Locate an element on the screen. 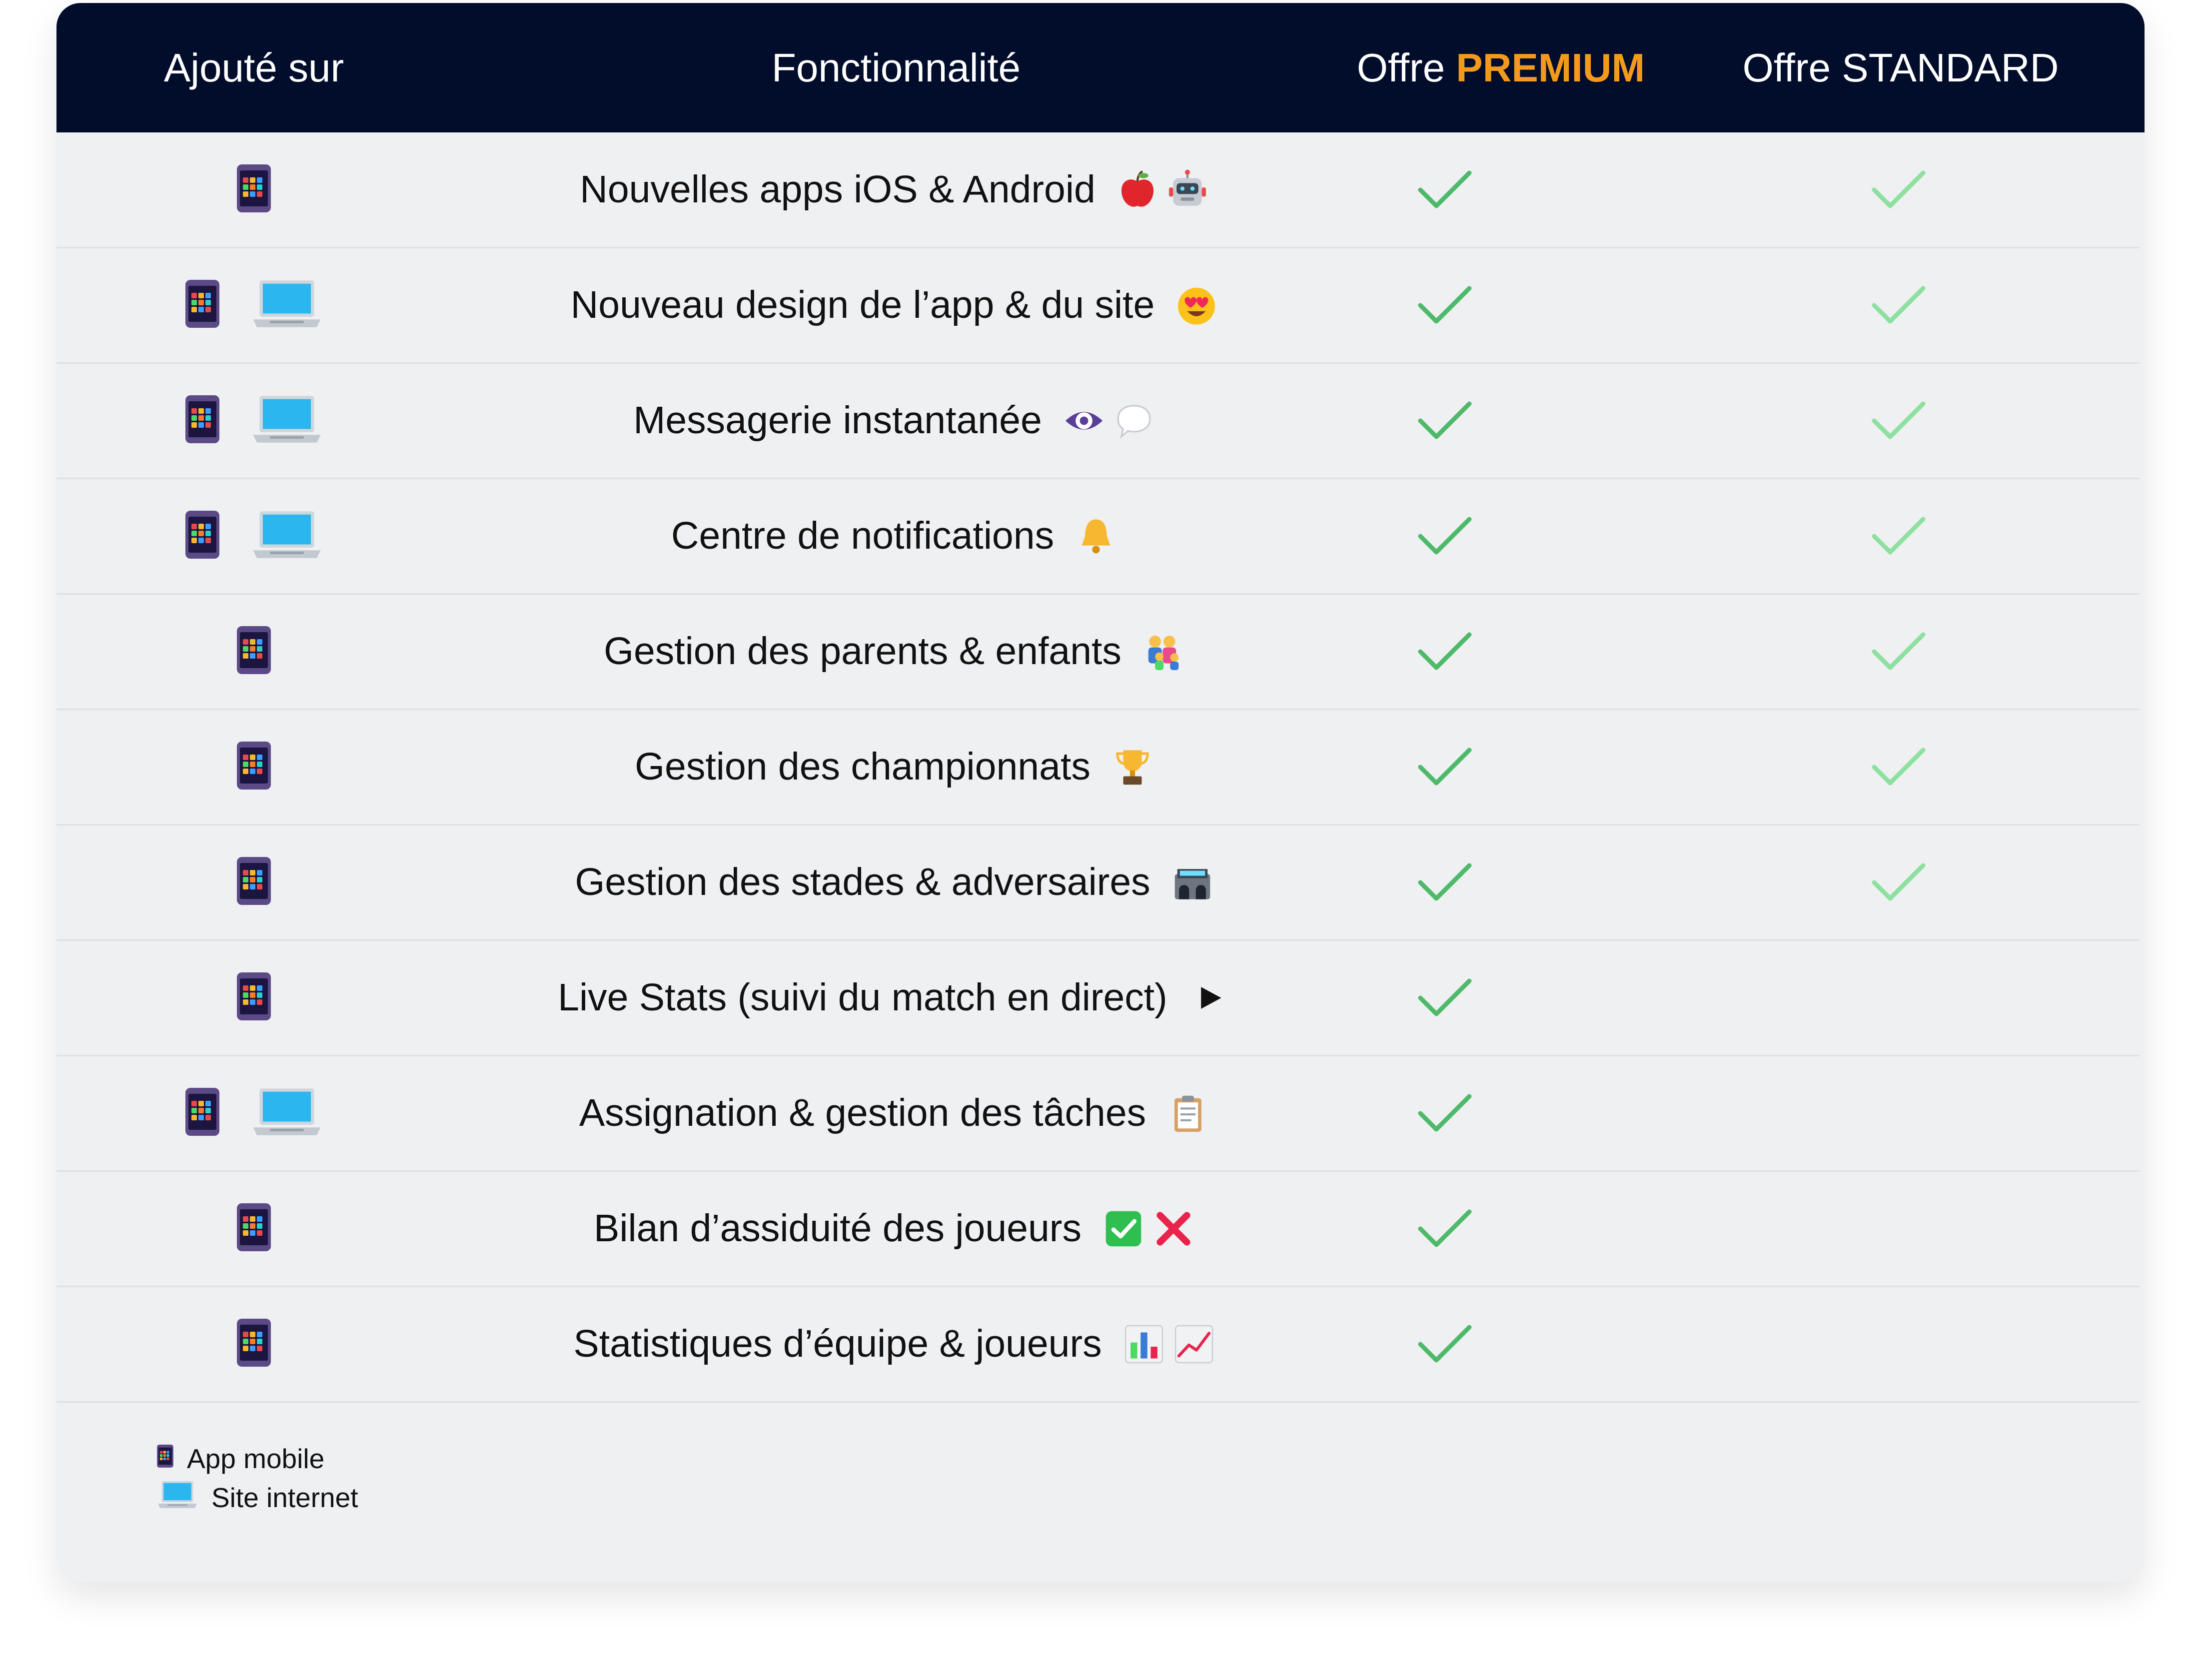  table-row: Statistiques d’équipe & joueurs is located at coordinates (1098, 1345).